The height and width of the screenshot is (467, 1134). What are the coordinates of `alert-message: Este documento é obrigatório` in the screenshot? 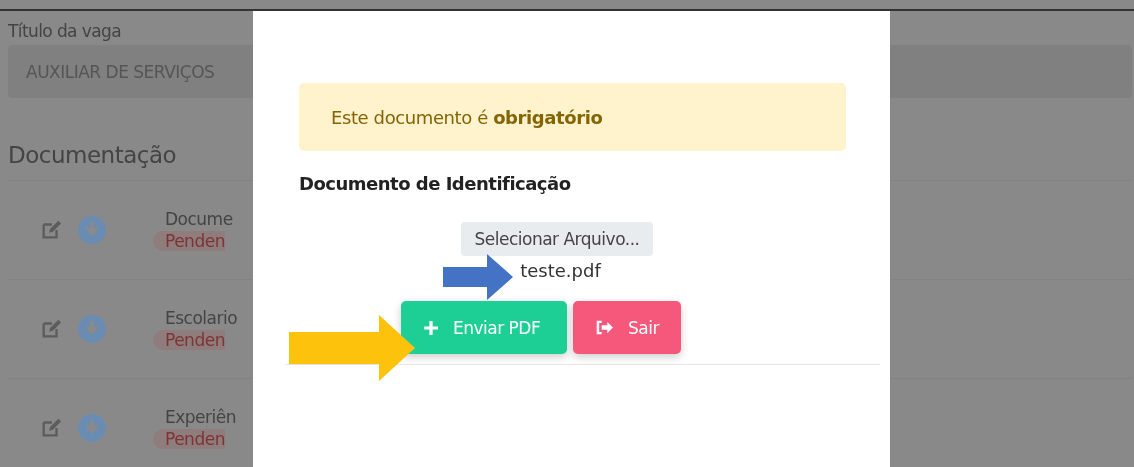 It's located at (572, 117).